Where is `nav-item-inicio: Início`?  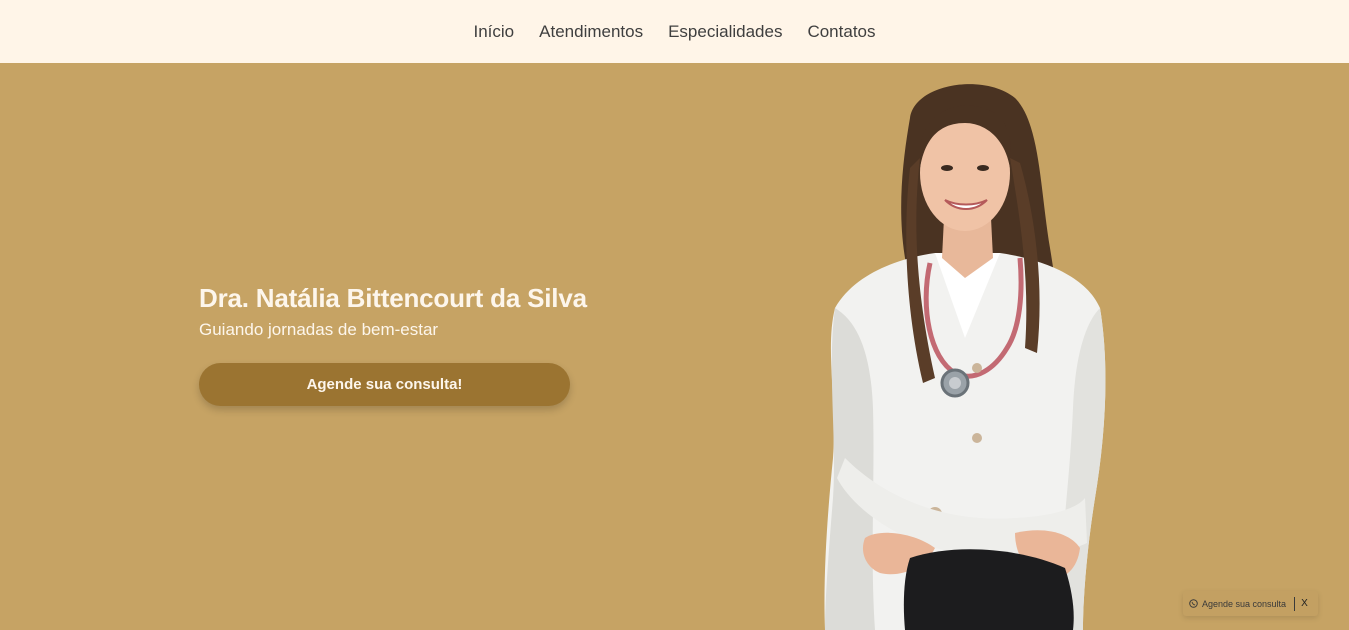
nav-item-inicio: Início is located at coordinates (494, 32).